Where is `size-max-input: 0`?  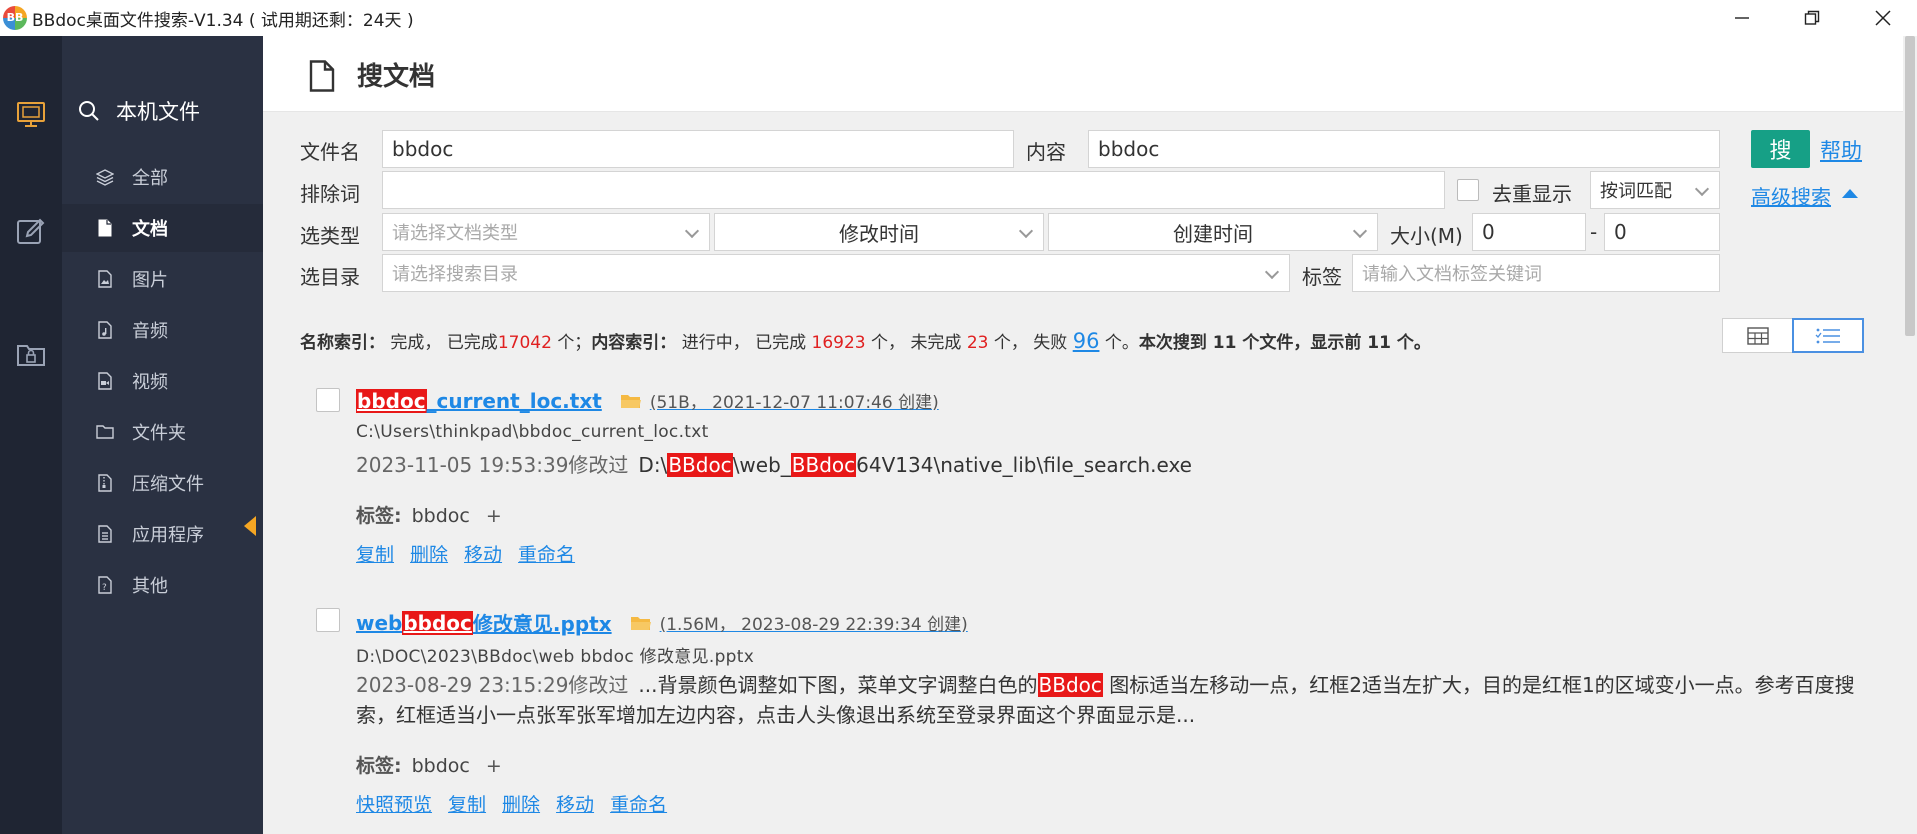 size-max-input: 0 is located at coordinates (1662, 232).